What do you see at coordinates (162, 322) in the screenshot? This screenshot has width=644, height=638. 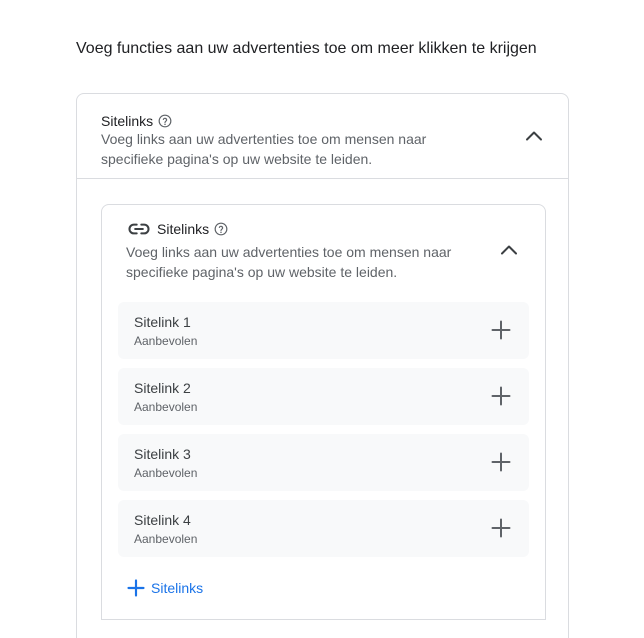 I see `sitelink-name: Sitelink 1` at bounding box center [162, 322].